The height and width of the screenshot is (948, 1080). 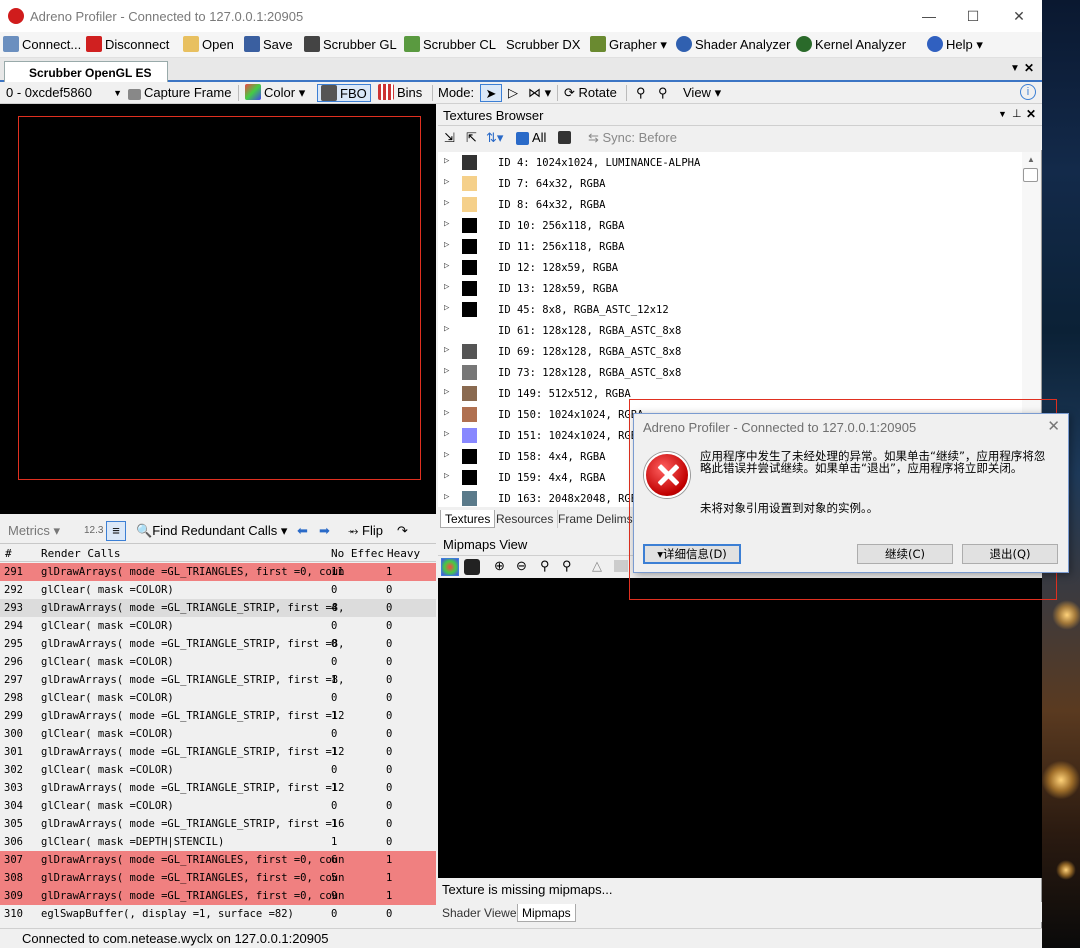 What do you see at coordinates (1031, 114) in the screenshot?
I see `panel-close-icon: ✕` at bounding box center [1031, 114].